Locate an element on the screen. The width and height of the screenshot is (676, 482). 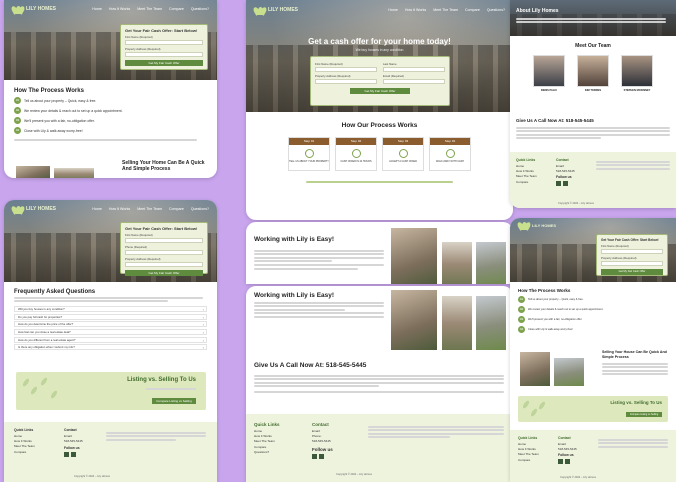
money-icon is located at coordinates (356, 153).